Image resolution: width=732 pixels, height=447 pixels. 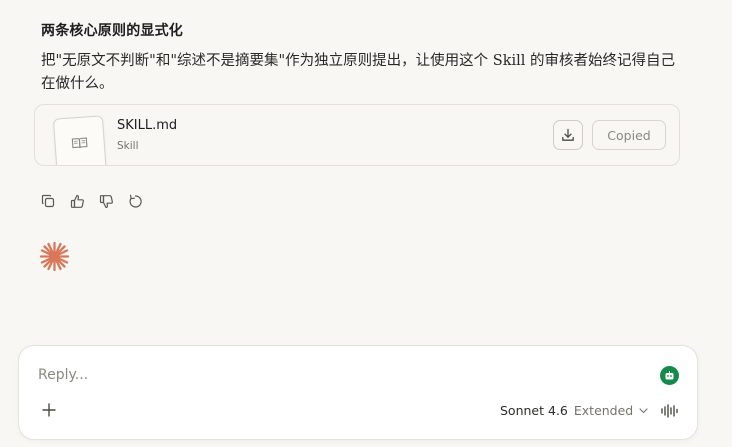 What do you see at coordinates (77, 201) in the screenshot?
I see `thumbs-up-icon` at bounding box center [77, 201].